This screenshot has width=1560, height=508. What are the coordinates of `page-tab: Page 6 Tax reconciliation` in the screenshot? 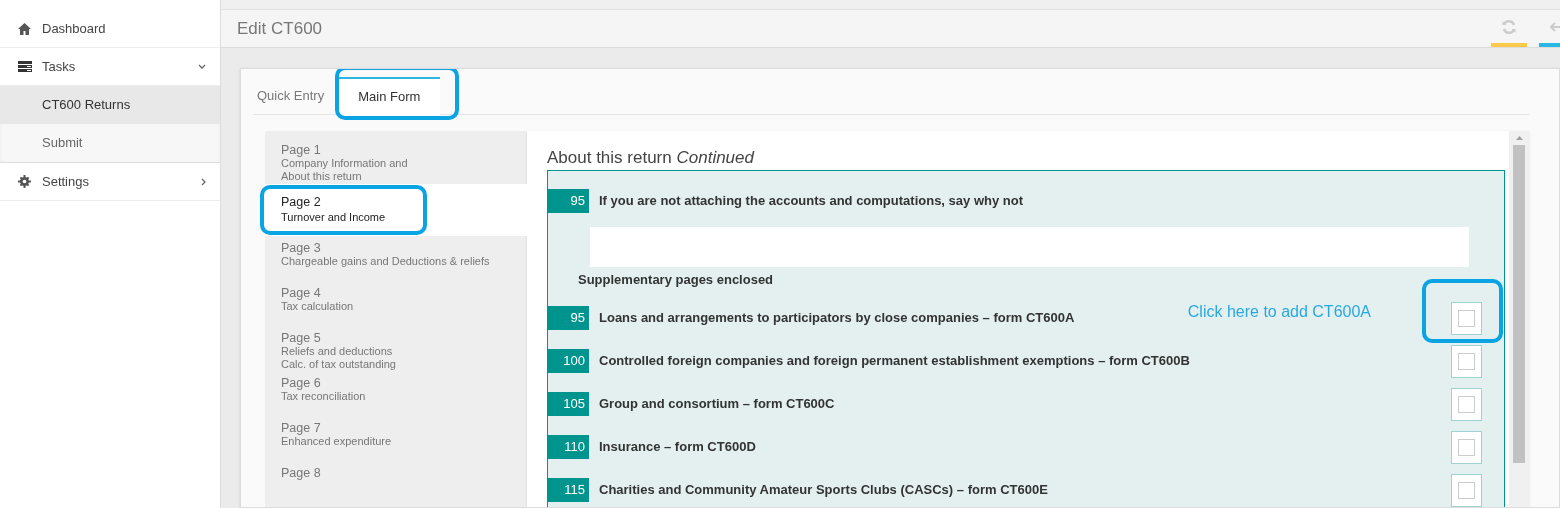 It's located at (396, 394).